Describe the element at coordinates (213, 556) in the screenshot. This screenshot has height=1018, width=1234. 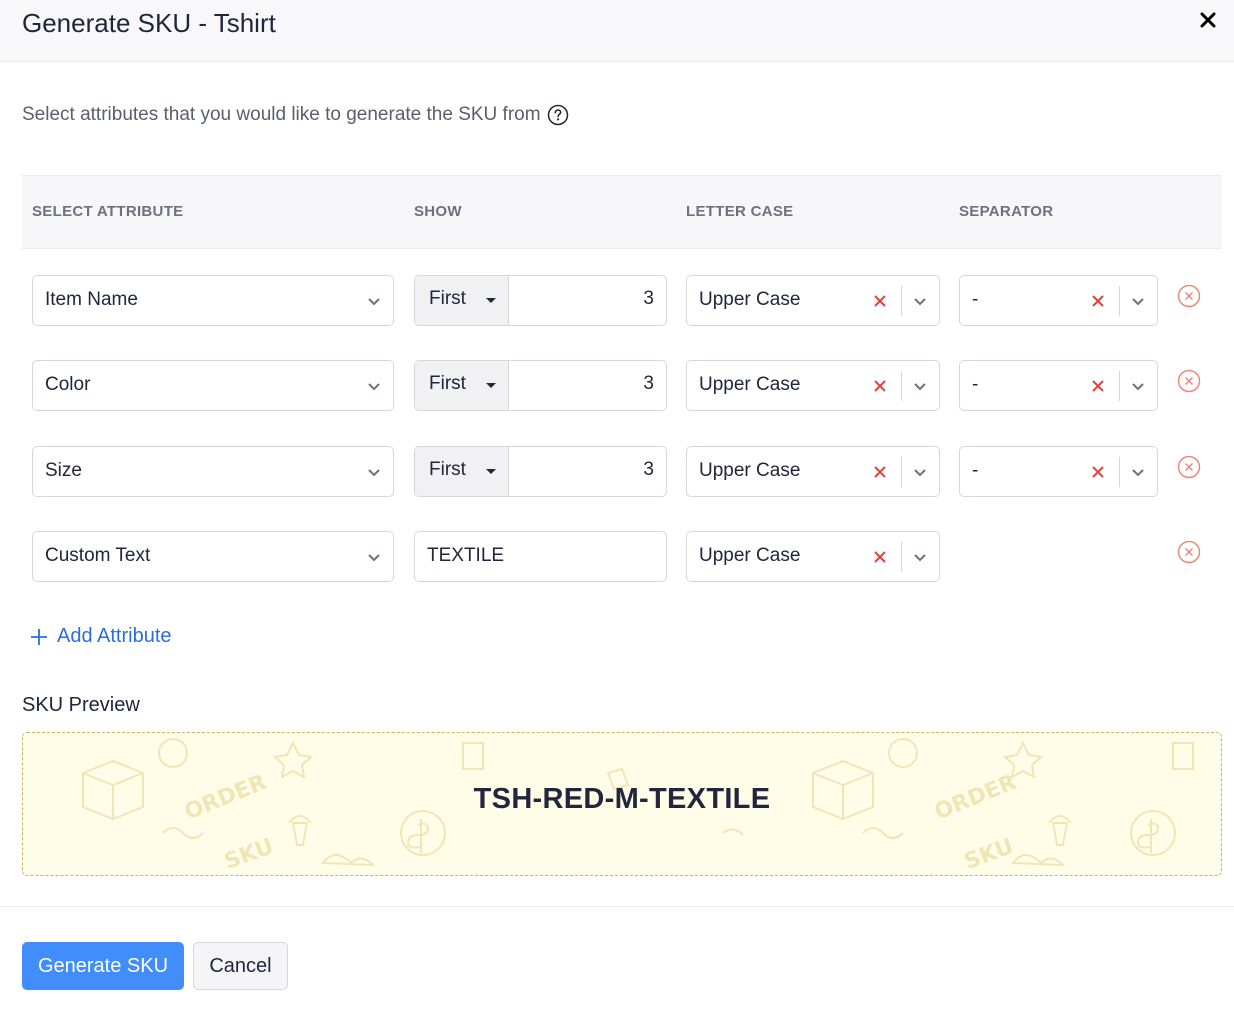
I see `attribute-select: Custom Text` at that location.